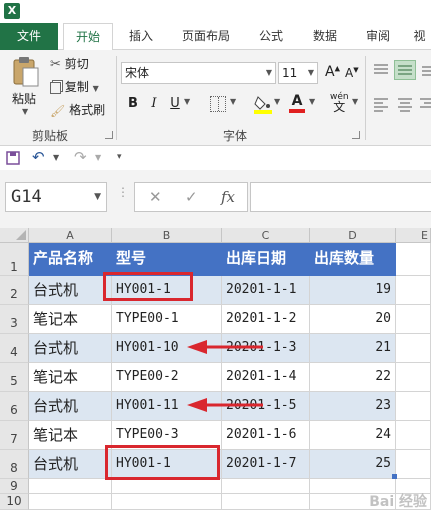  Describe the element at coordinates (413, 235) in the screenshot. I see `column-header-e: E` at that location.